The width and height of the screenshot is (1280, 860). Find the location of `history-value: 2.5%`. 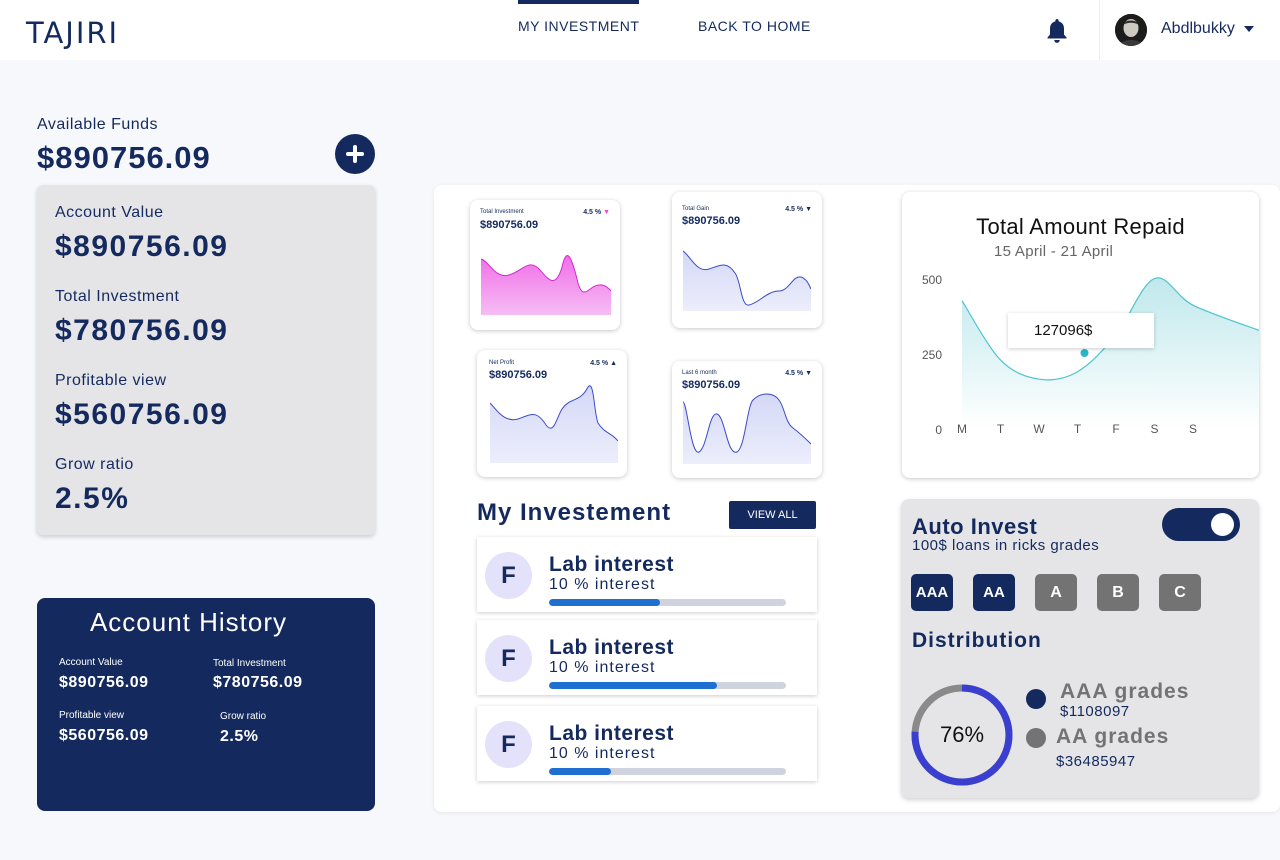

history-value: 2.5% is located at coordinates (239, 736).